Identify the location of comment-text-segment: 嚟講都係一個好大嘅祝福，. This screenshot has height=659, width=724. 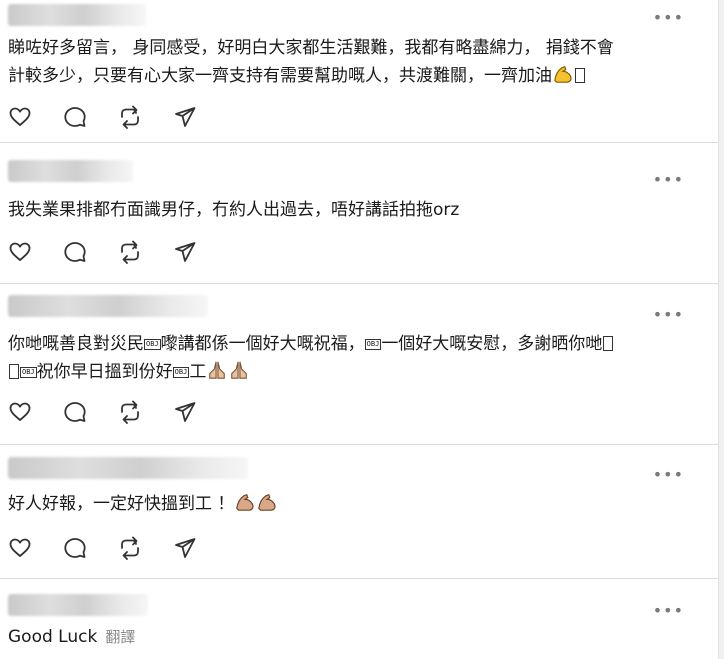
(262, 344).